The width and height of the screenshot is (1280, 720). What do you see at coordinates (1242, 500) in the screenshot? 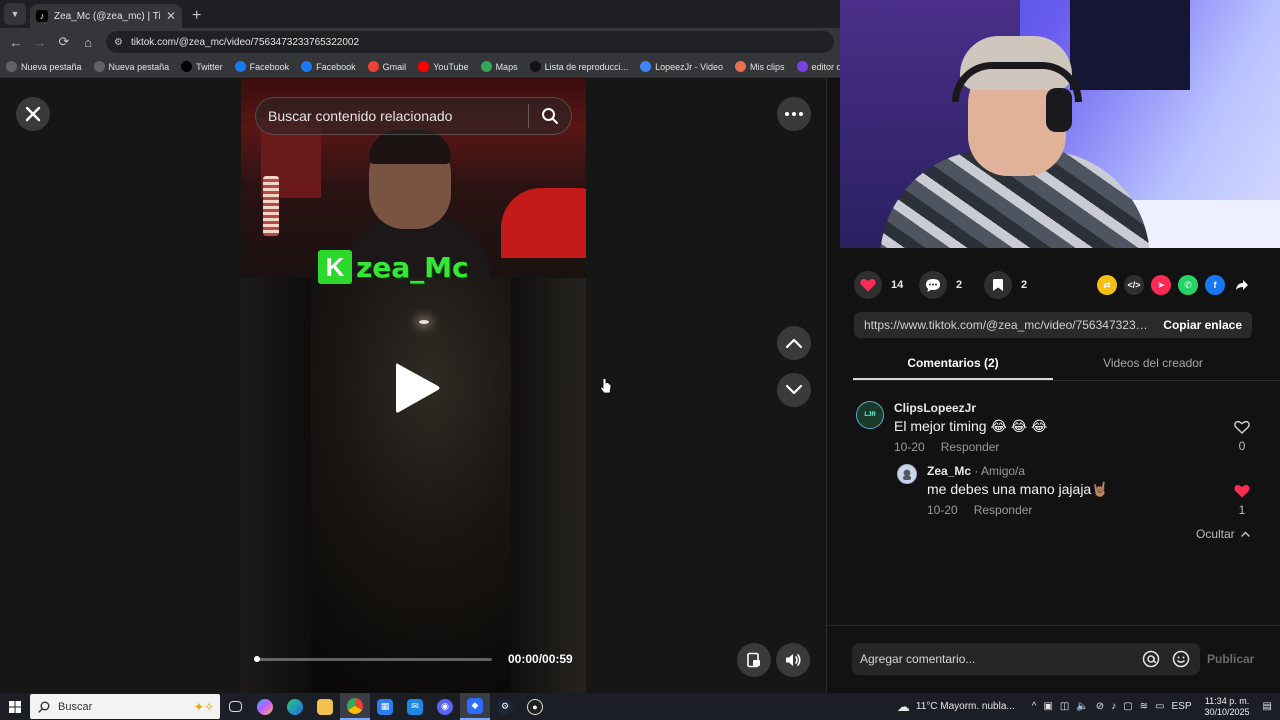
I see `reply-like: 1` at bounding box center [1242, 500].